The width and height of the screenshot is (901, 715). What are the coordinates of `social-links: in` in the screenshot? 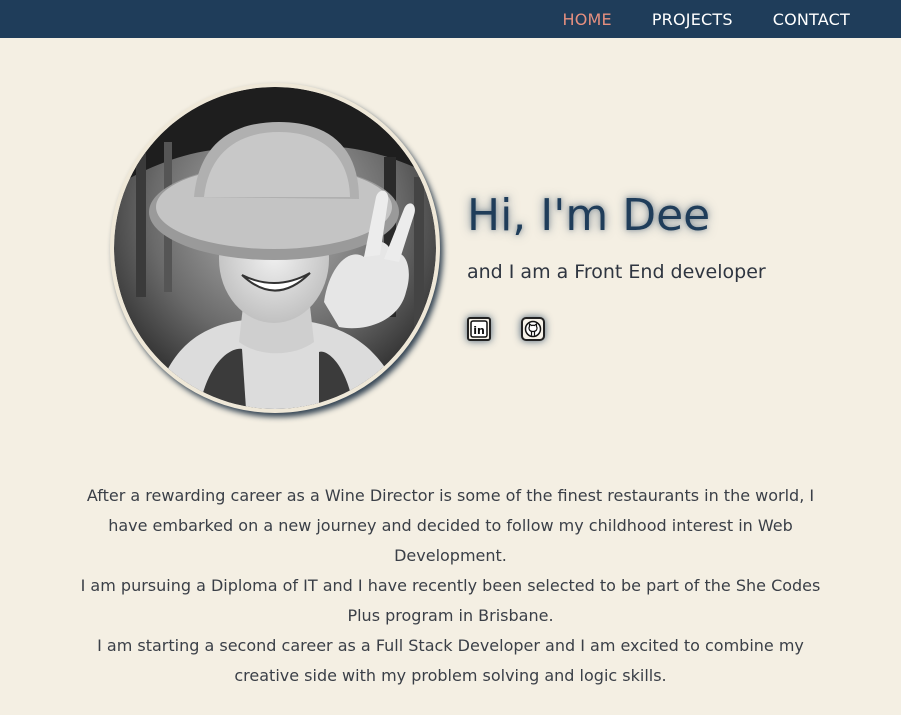 It's located at (506, 329).